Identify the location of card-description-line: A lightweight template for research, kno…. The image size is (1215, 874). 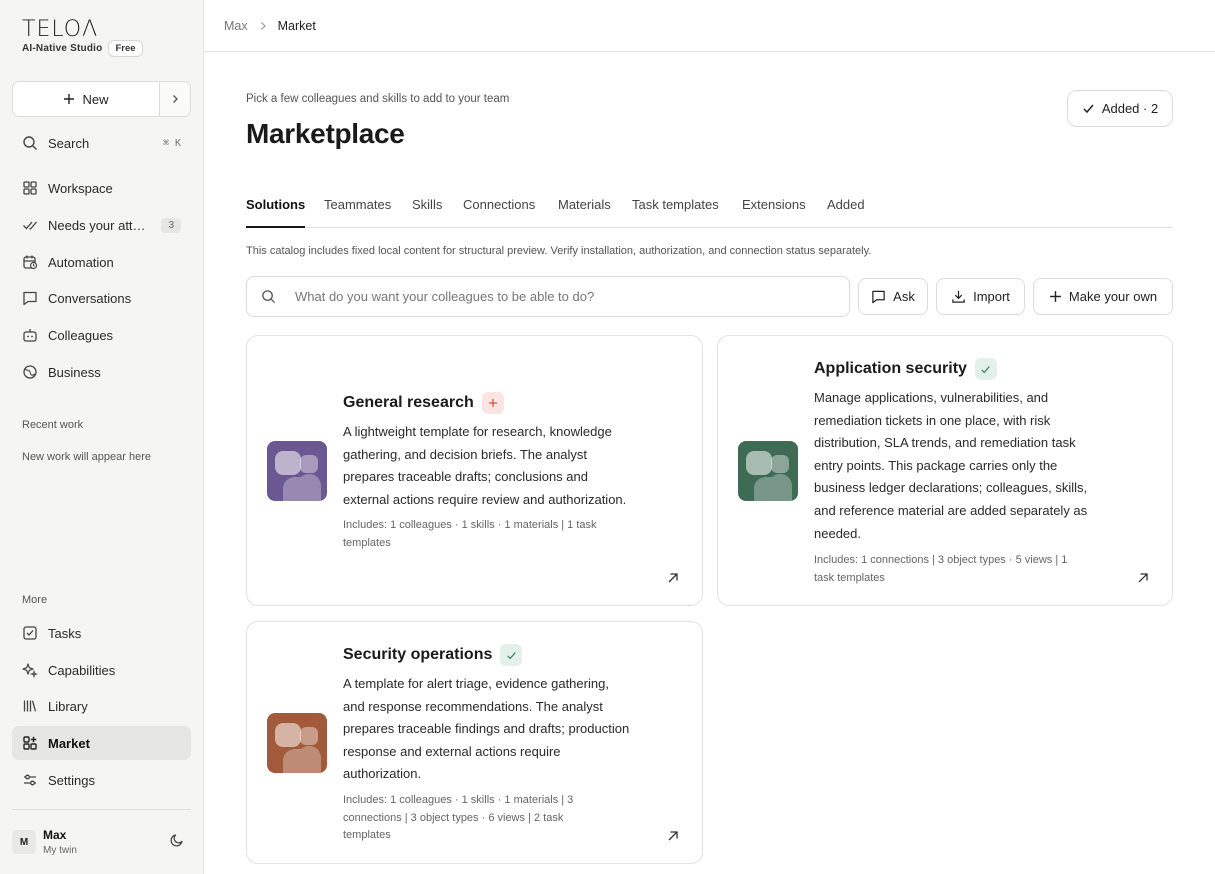
(477, 431).